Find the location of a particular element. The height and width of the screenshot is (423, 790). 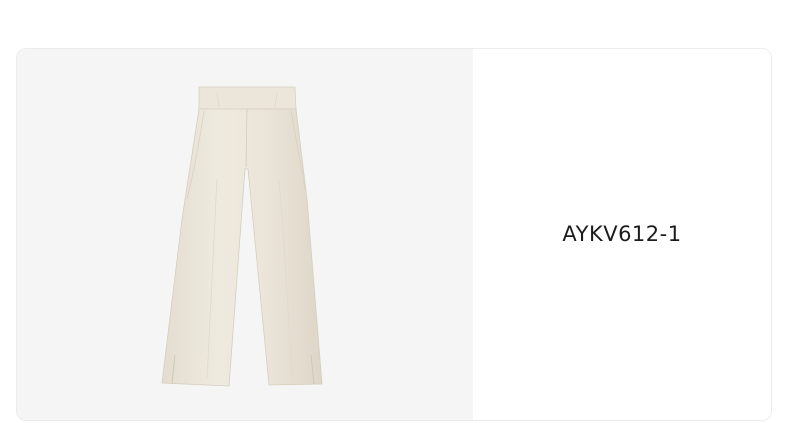

pants-icon is located at coordinates (242, 236).